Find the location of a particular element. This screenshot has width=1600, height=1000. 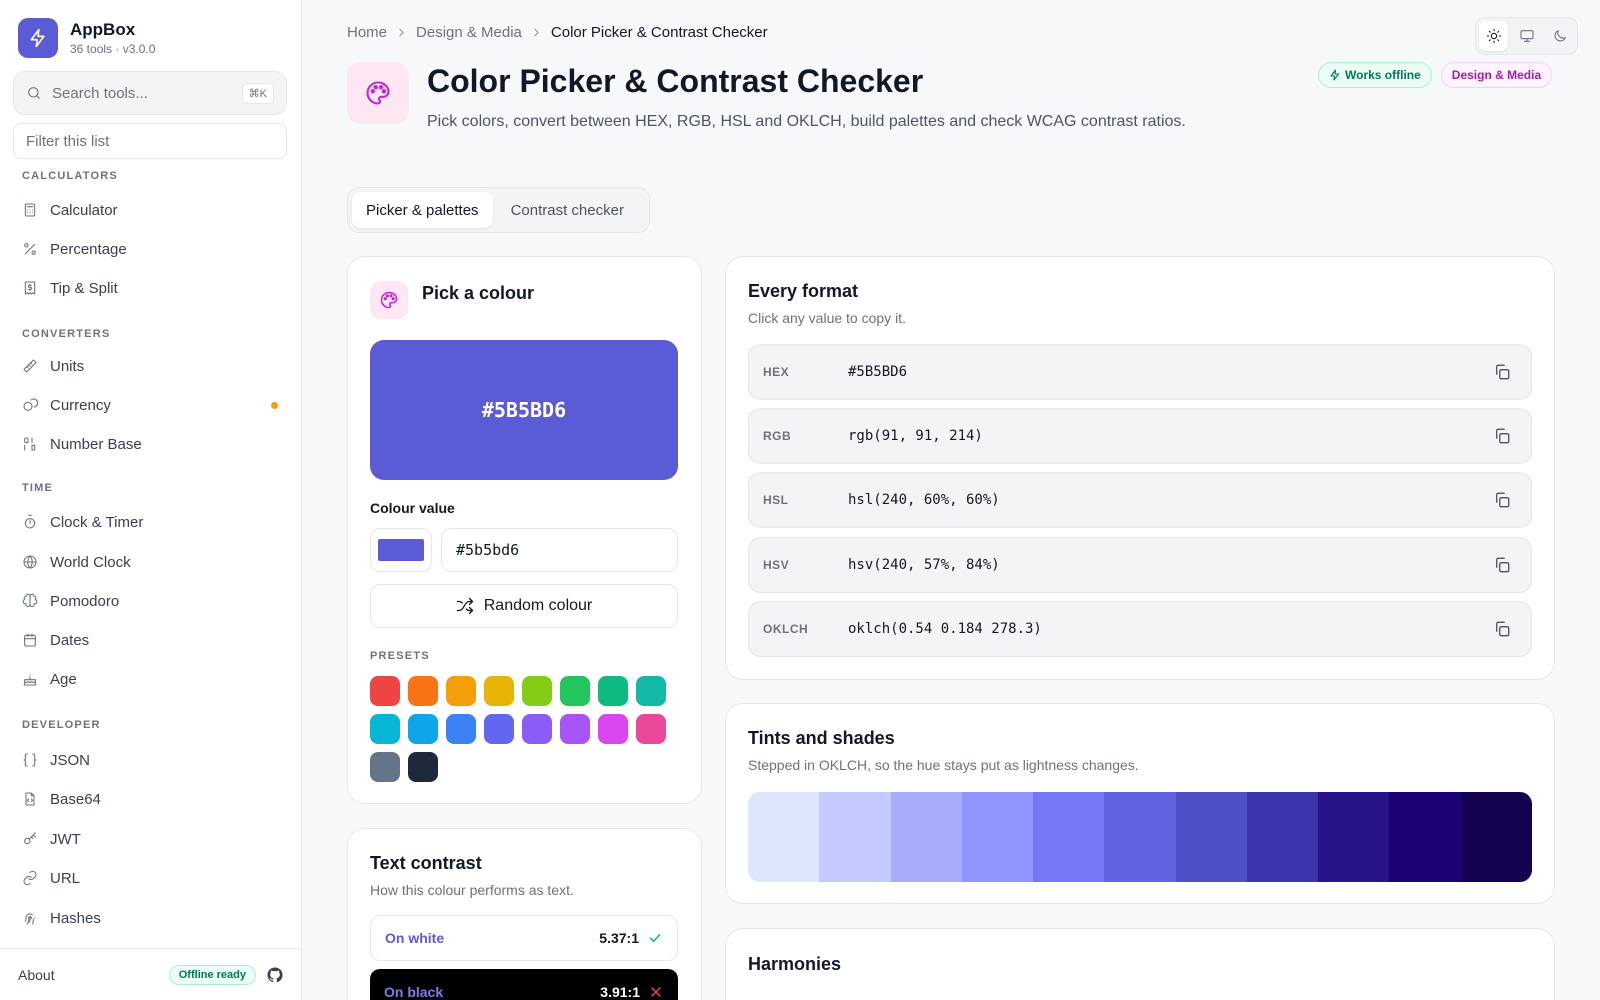

breadcrumb-home: Home is located at coordinates (367, 32).